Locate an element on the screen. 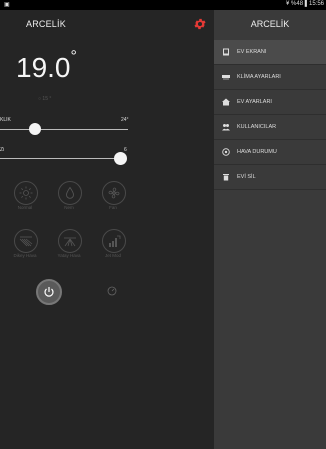 The image size is (326, 449). drawer-title: ARCELİK is located at coordinates (270, 24).